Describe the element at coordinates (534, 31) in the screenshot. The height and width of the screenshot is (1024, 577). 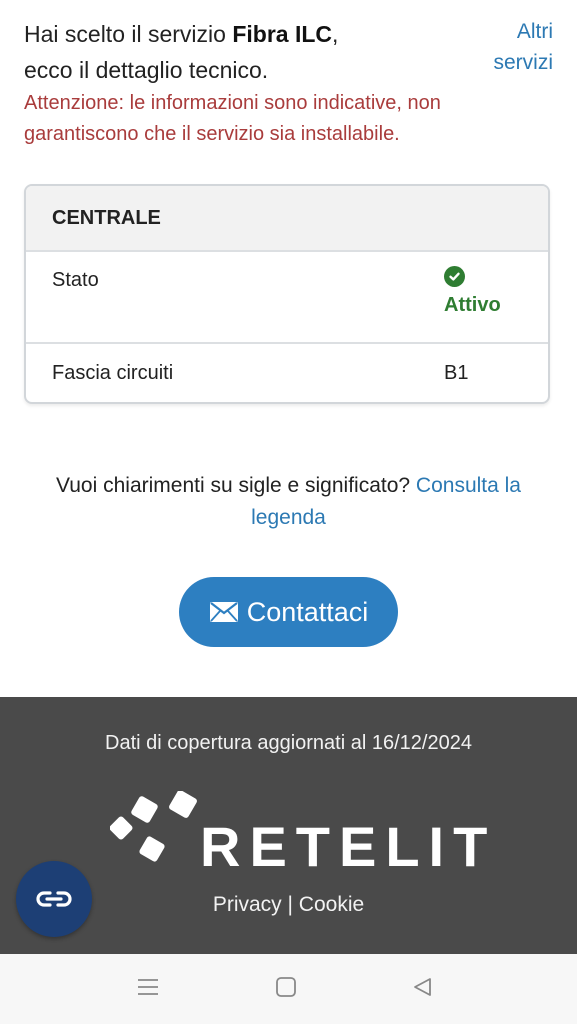
I see `other-services-line1: Altri` at that location.